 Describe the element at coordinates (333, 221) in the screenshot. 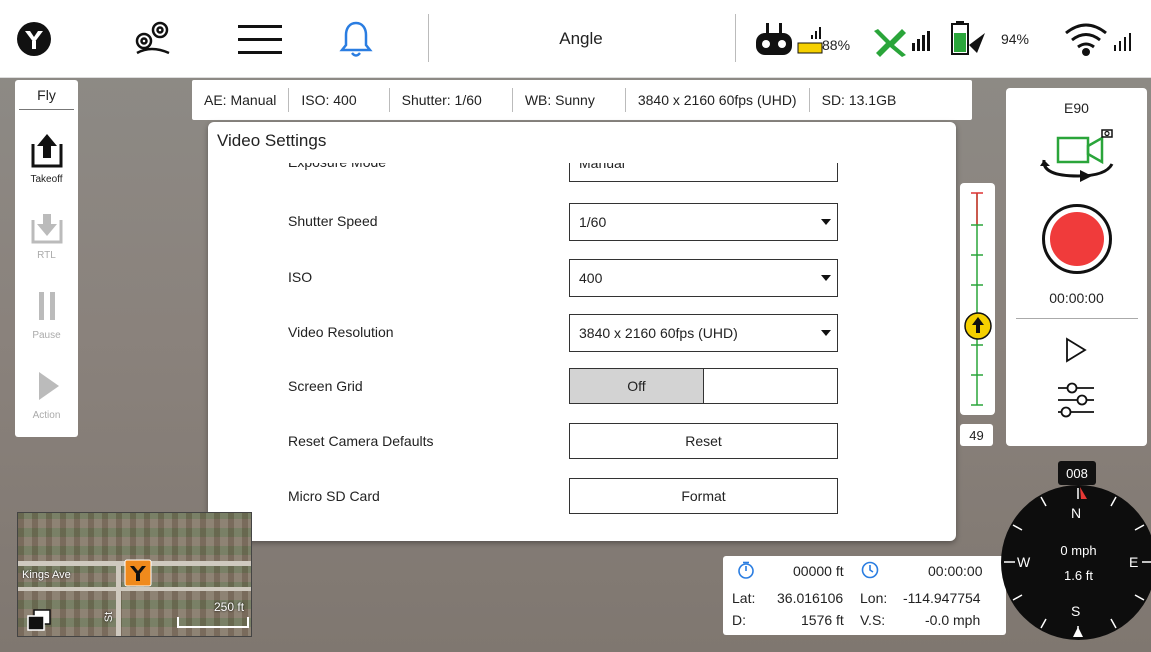

I see `shutter-speed-label: Shutter Speed` at that location.